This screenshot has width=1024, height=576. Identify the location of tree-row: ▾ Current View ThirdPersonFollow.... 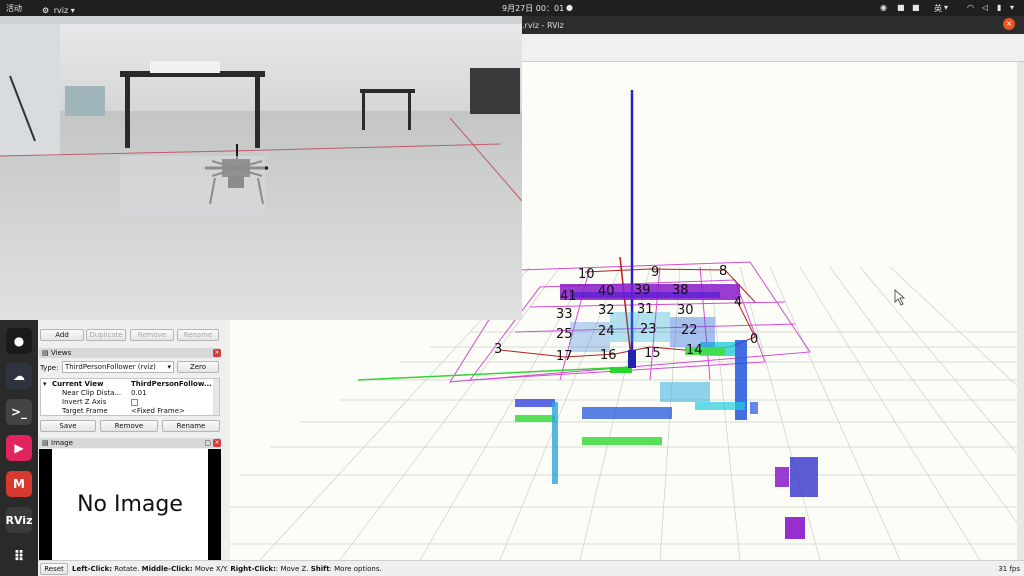
(131, 384).